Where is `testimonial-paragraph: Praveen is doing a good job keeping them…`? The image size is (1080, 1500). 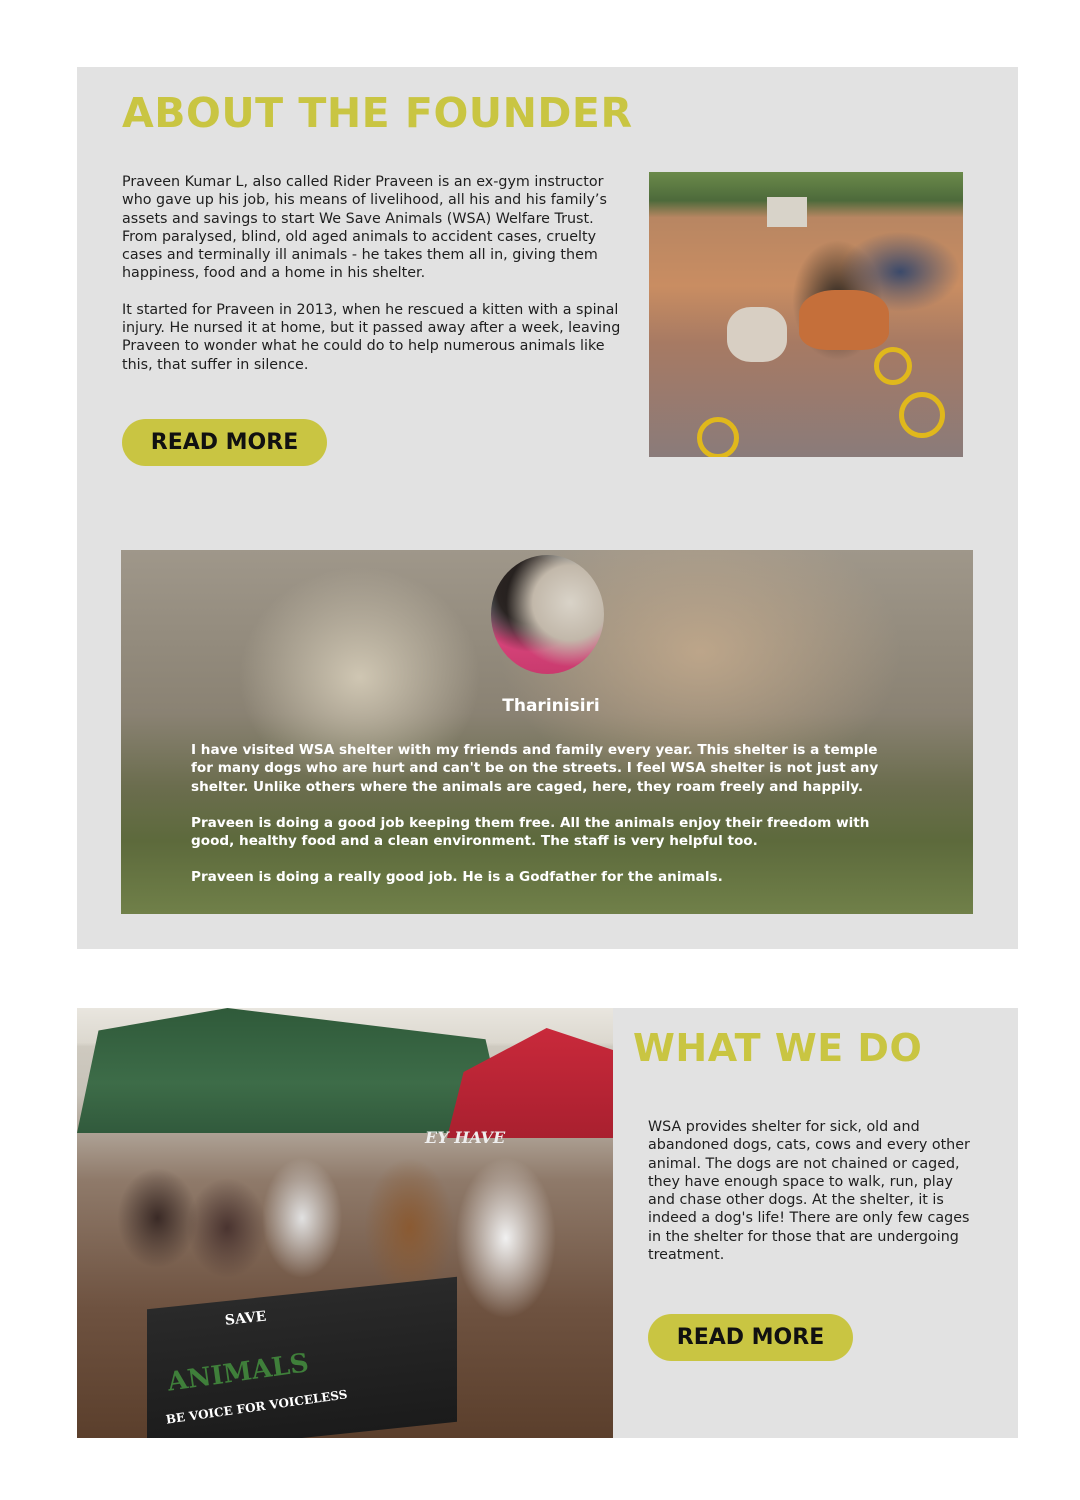 testimonial-paragraph: Praveen is doing a good job keeping them… is located at coordinates (530, 832).